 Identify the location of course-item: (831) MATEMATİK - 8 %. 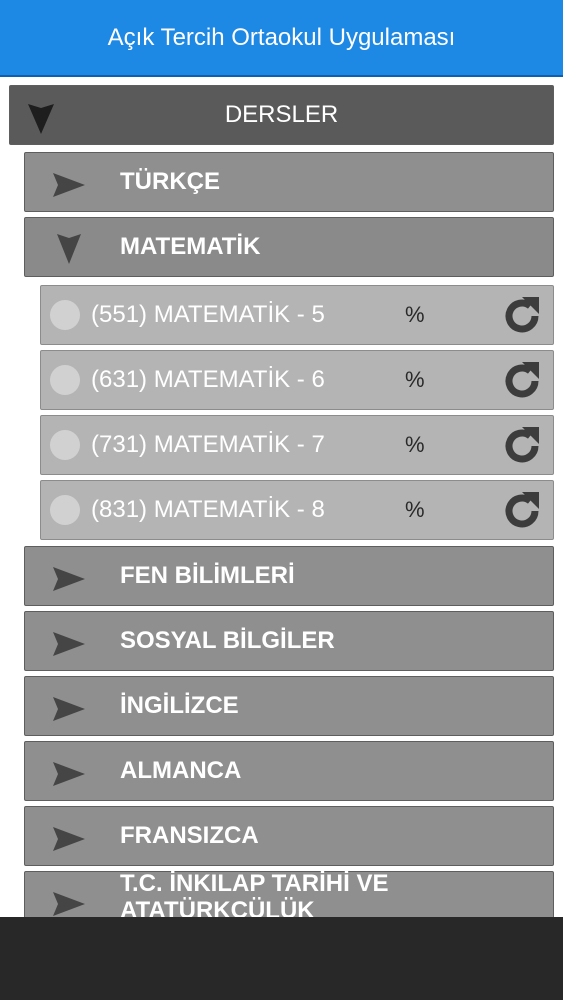
(297, 510).